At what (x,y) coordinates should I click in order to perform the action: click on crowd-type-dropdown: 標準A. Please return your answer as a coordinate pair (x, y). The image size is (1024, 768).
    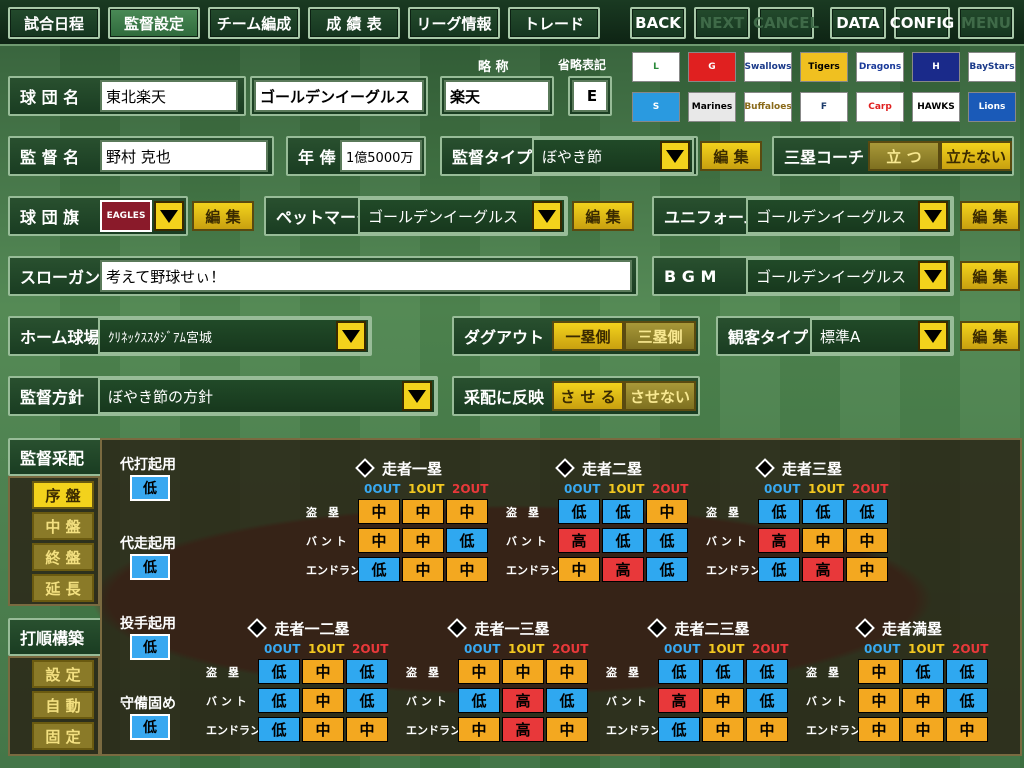
    Looking at the image, I should click on (881, 336).